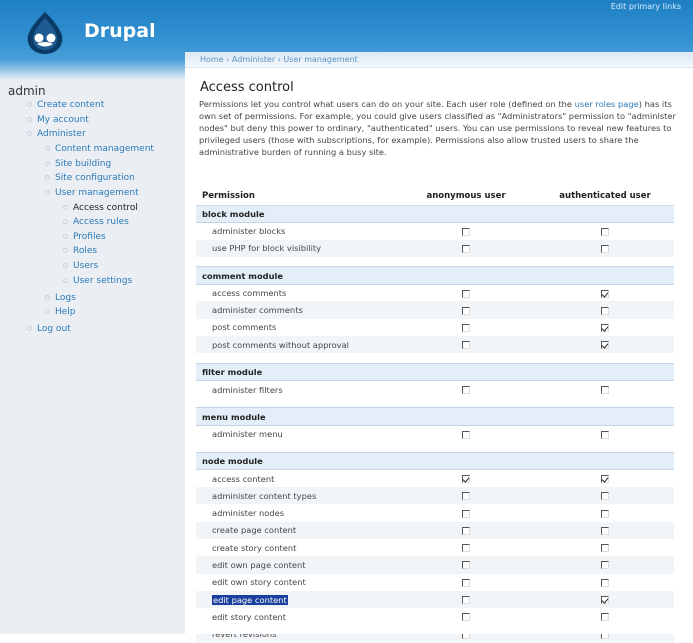  What do you see at coordinates (60, 312) in the screenshot?
I see `sidebar-item-help: Help` at bounding box center [60, 312].